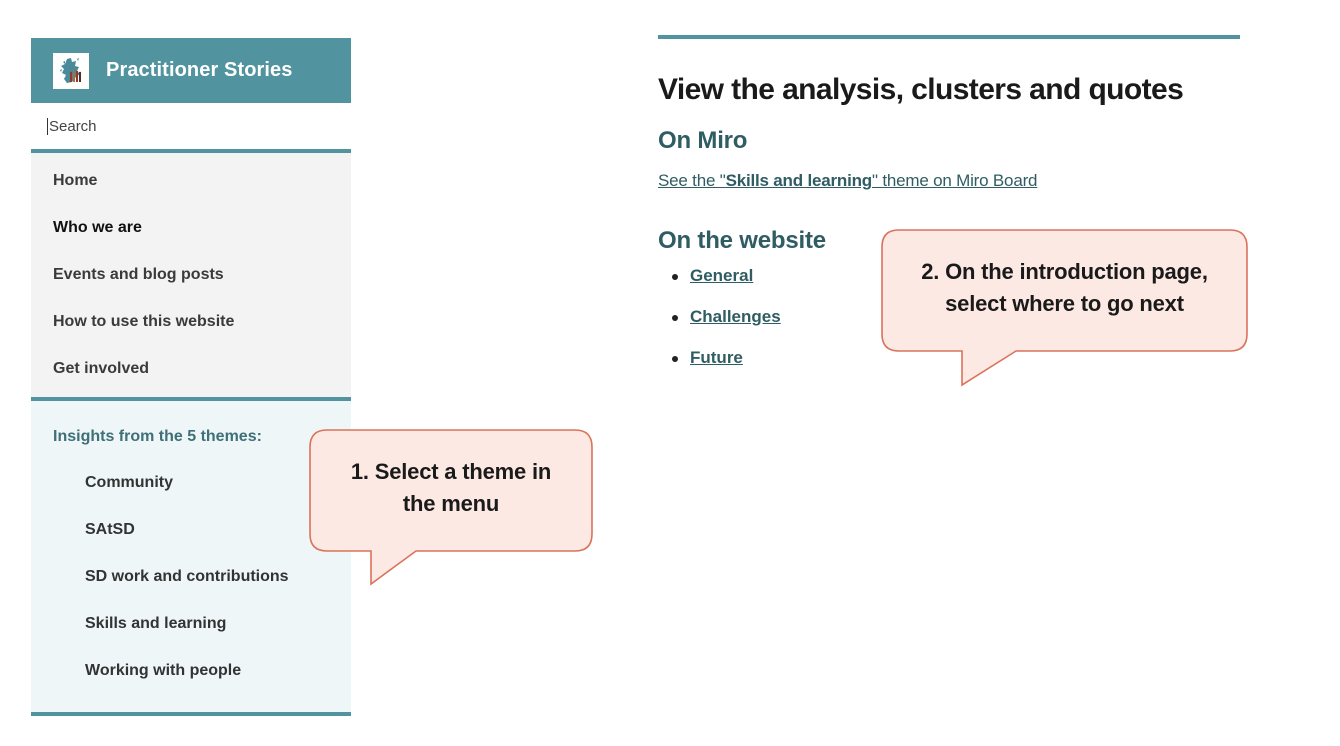 Image resolution: width=1340 pixels, height=746 pixels. What do you see at coordinates (157, 436) in the screenshot?
I see `themes-heading: Insights from the 5 themes:` at bounding box center [157, 436].